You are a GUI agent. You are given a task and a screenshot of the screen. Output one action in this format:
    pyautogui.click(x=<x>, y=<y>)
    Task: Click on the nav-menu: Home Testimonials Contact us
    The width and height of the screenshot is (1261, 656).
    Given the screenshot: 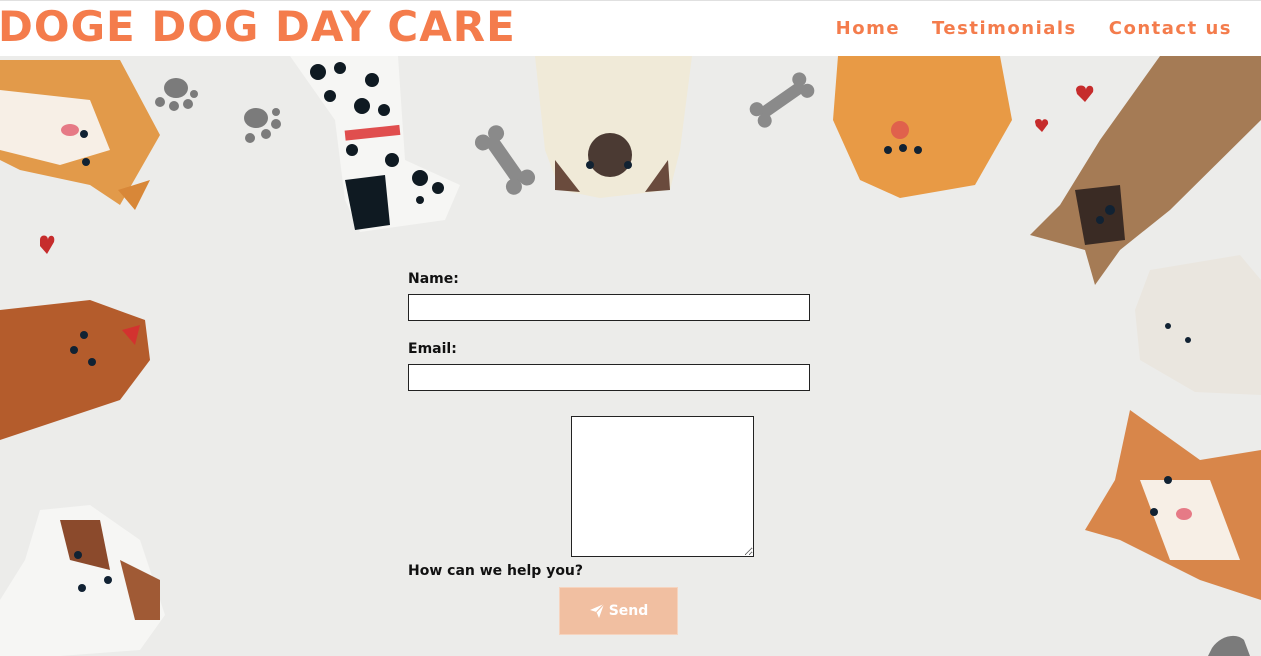 What is the action you would take?
    pyautogui.click(x=1034, y=28)
    